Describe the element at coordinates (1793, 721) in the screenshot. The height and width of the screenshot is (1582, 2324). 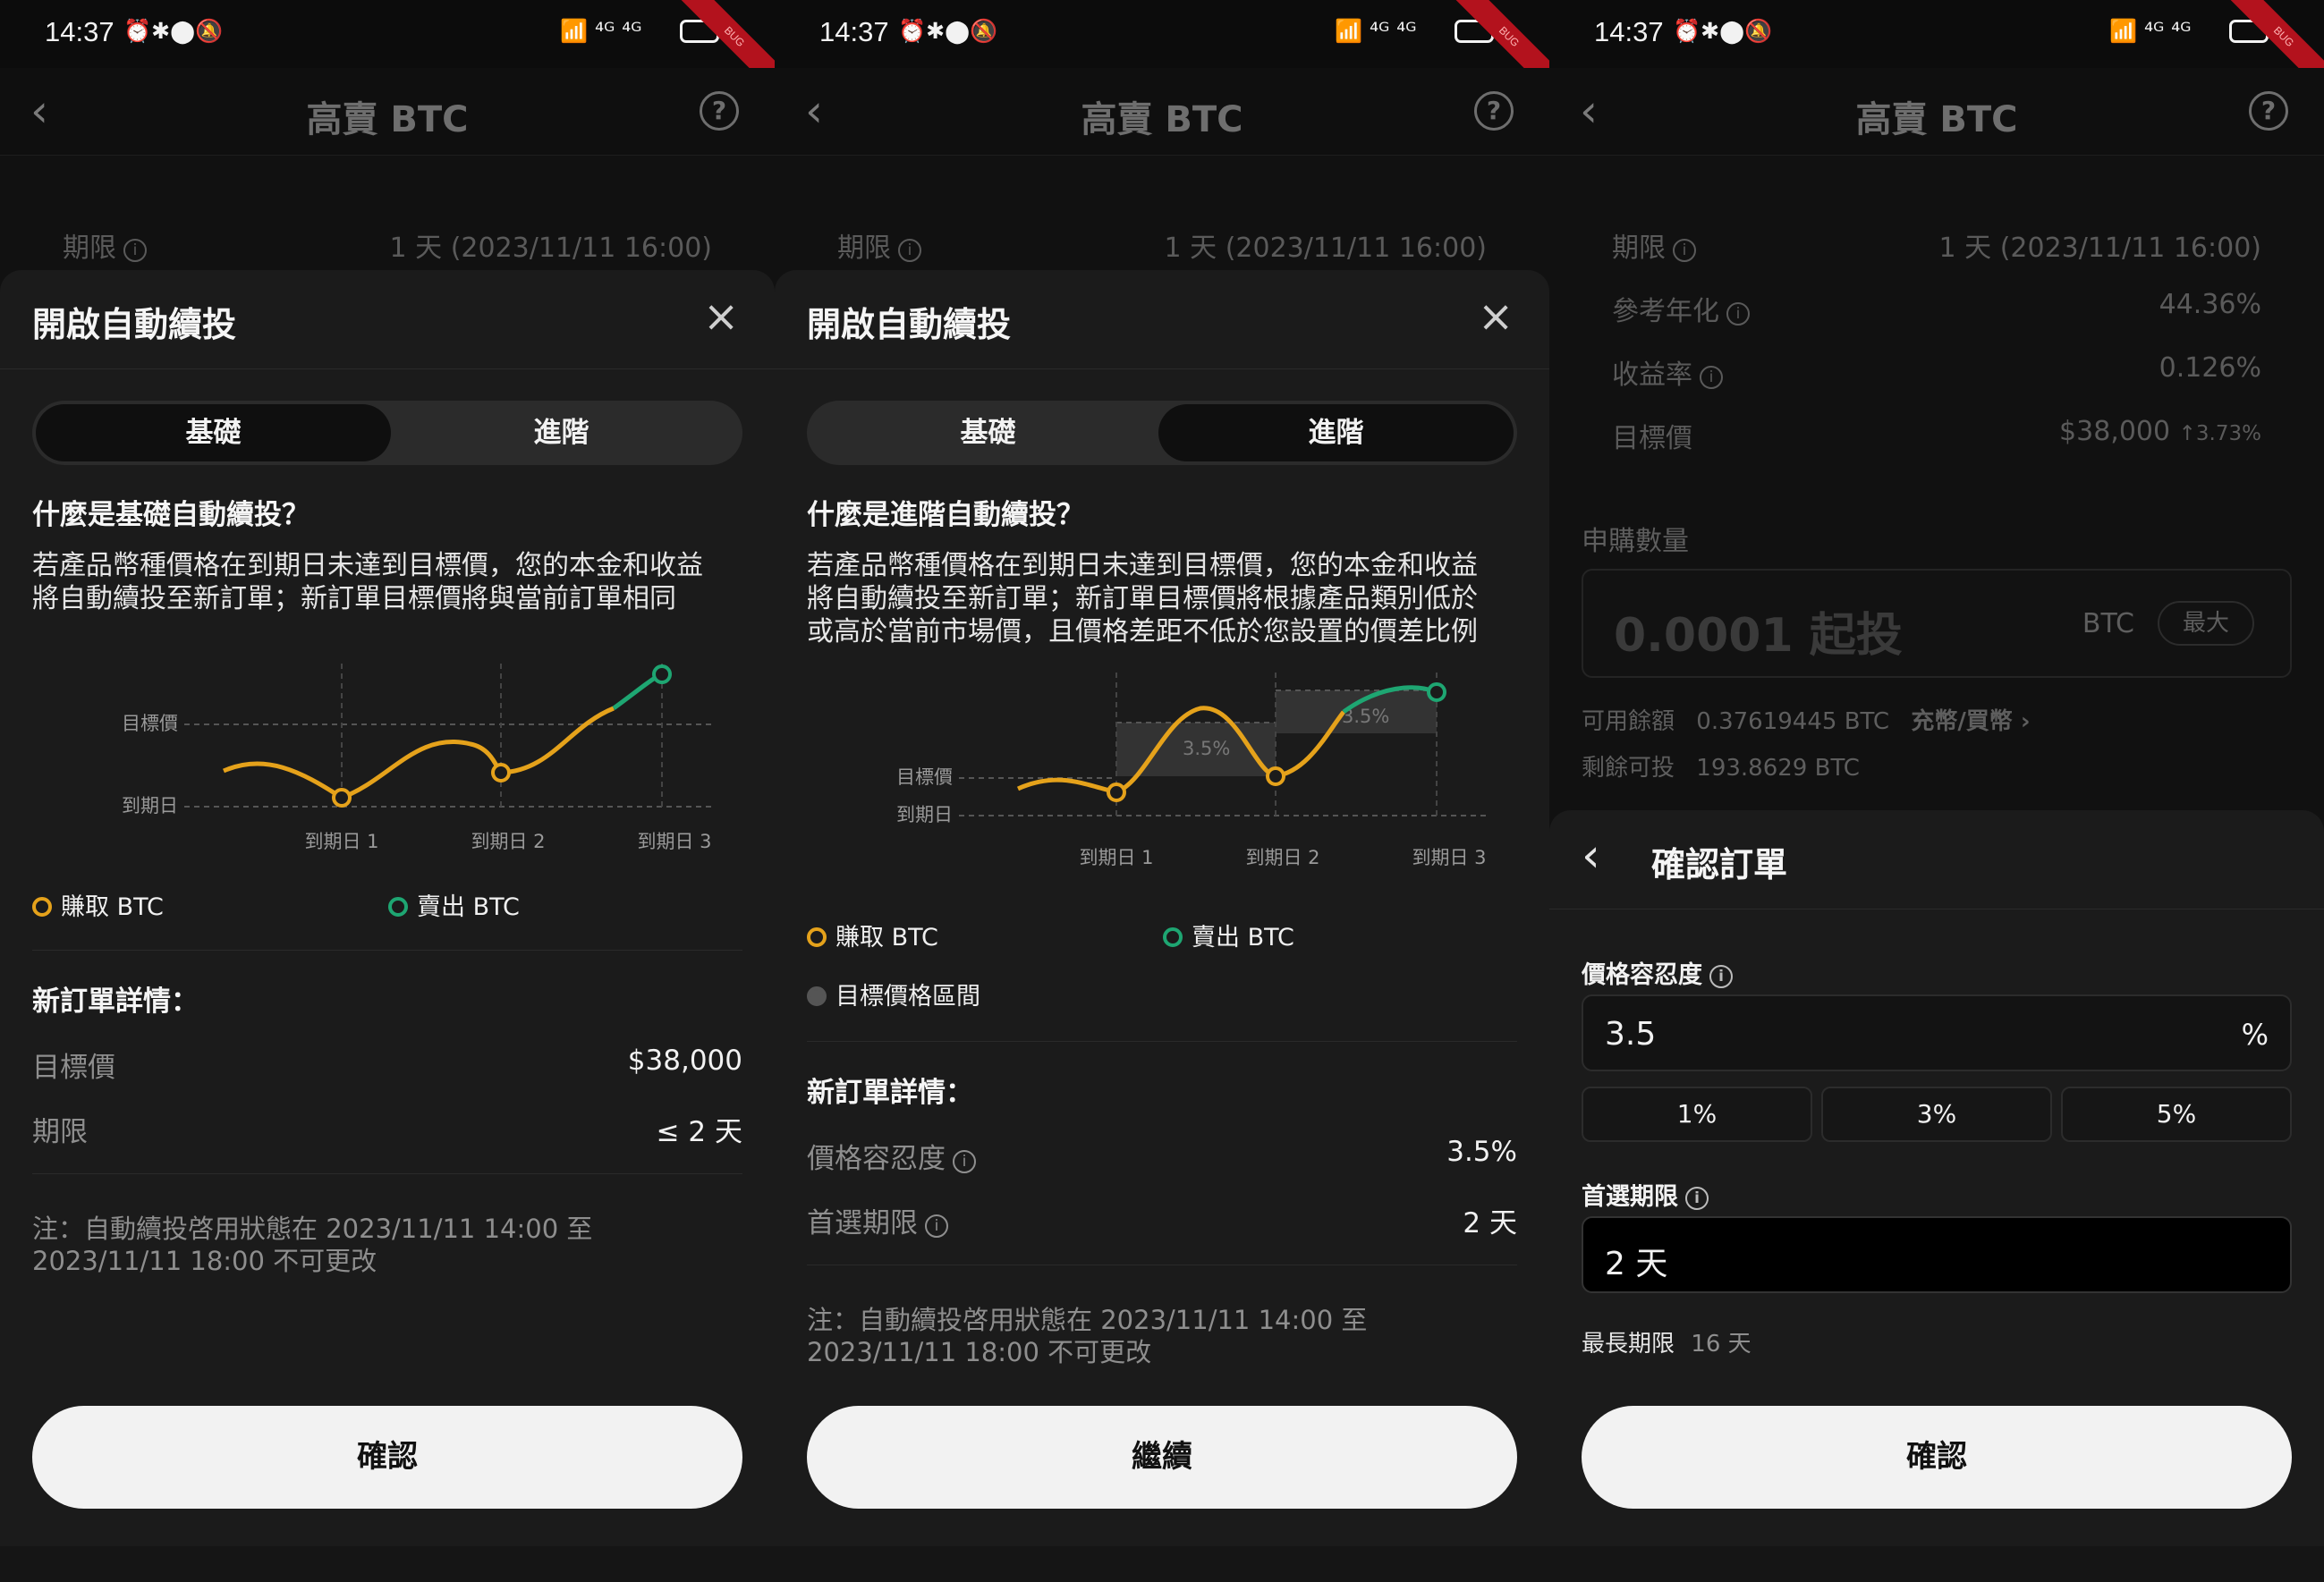
I see `bg-available-value: 0.37619445 BTC` at that location.